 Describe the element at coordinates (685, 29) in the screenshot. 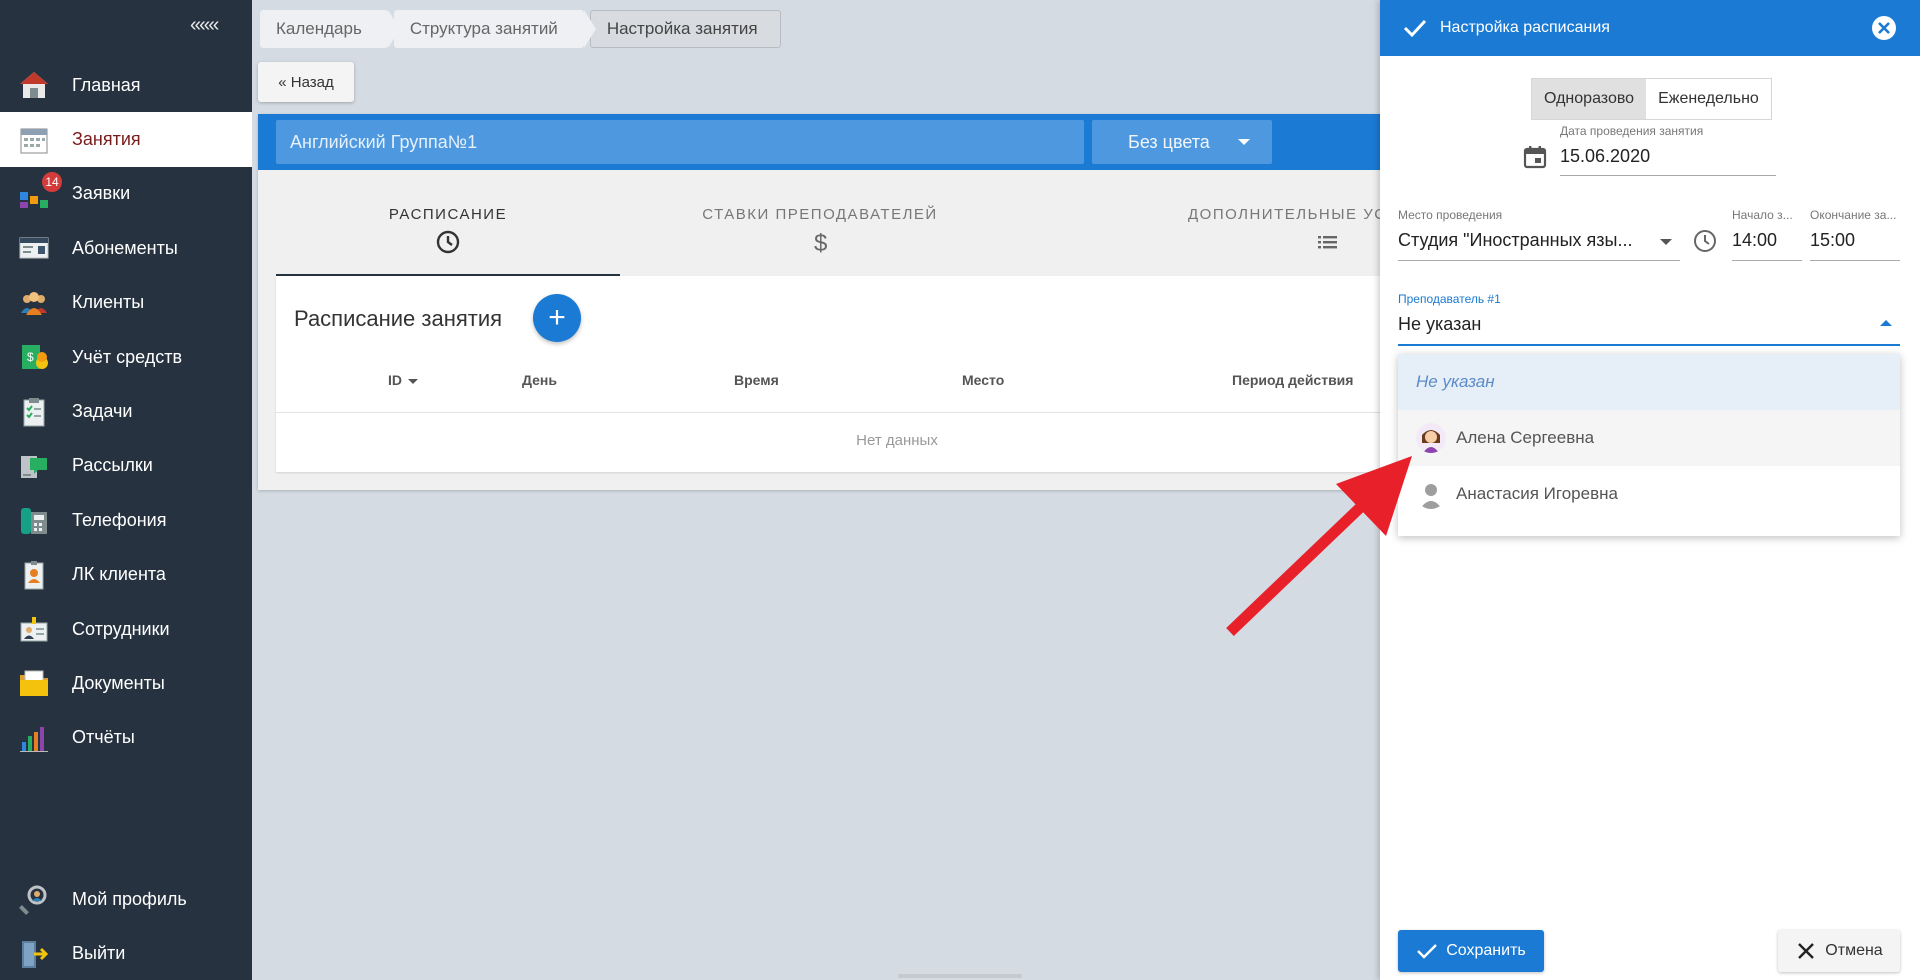

I see `breadcrumb-lesson-settings: Настройка занятия` at that location.